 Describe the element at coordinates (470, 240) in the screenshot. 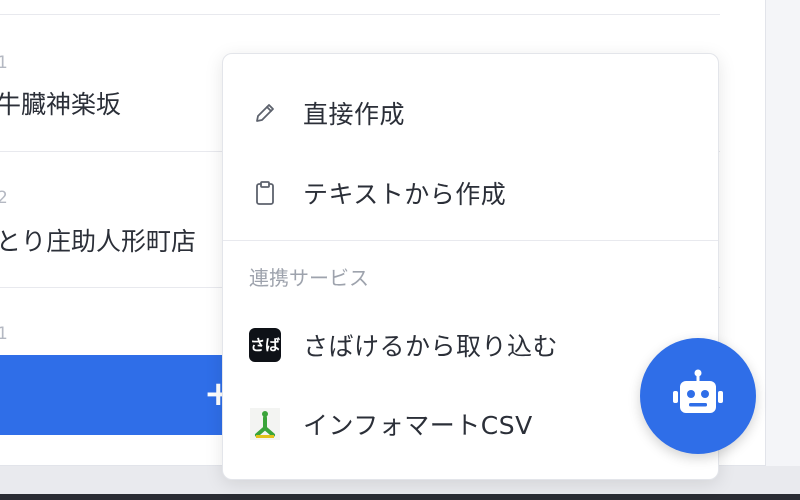

I see `menu-divider` at that location.